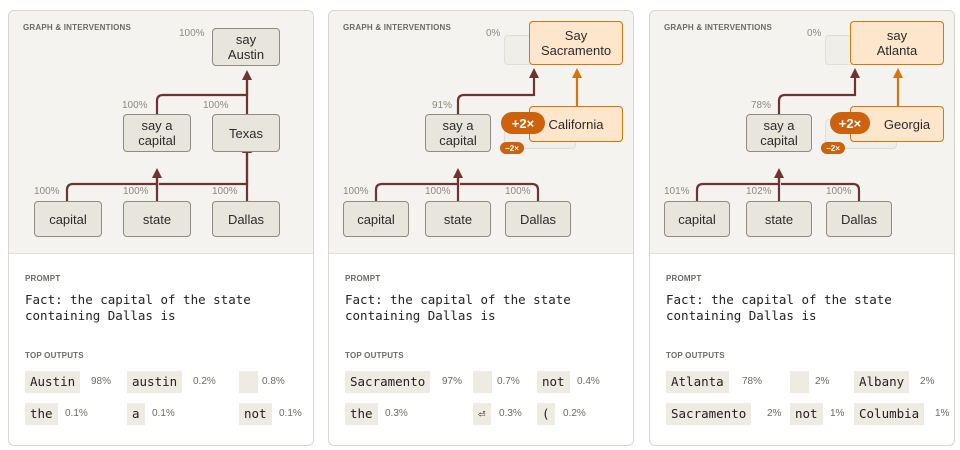 The height and width of the screenshot is (450, 960). Describe the element at coordinates (136, 191) in the screenshot. I see `pct-state: 100%` at that location.